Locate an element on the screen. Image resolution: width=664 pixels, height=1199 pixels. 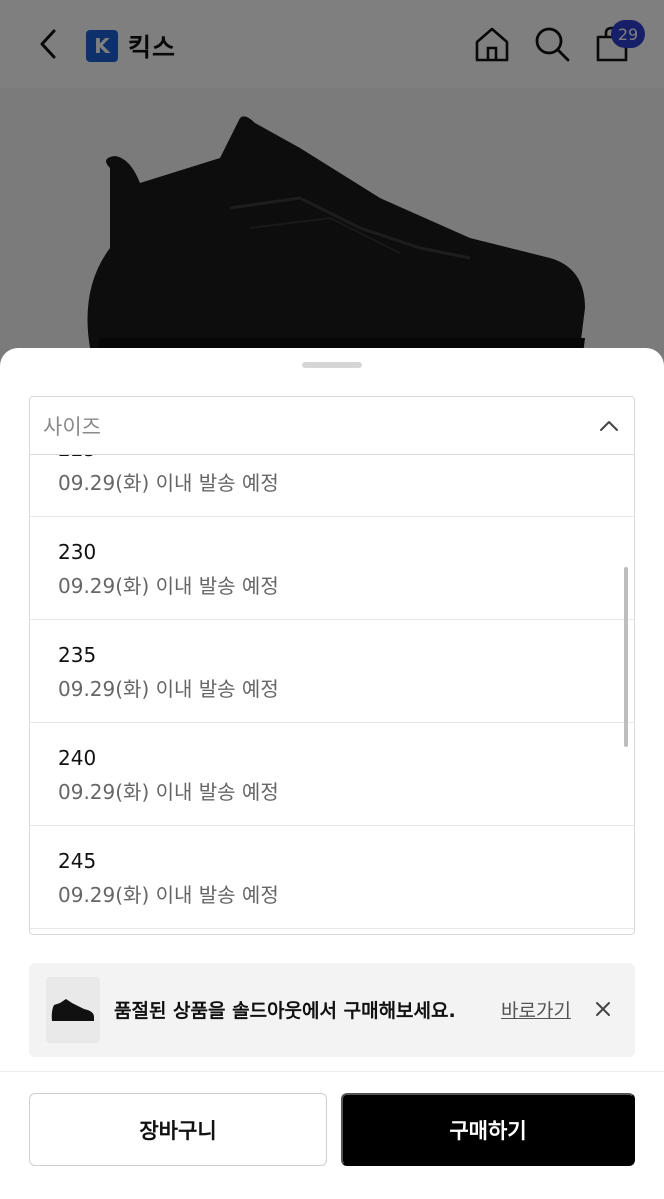
size-dropdown-header: 사이즈 is located at coordinates (332, 426).